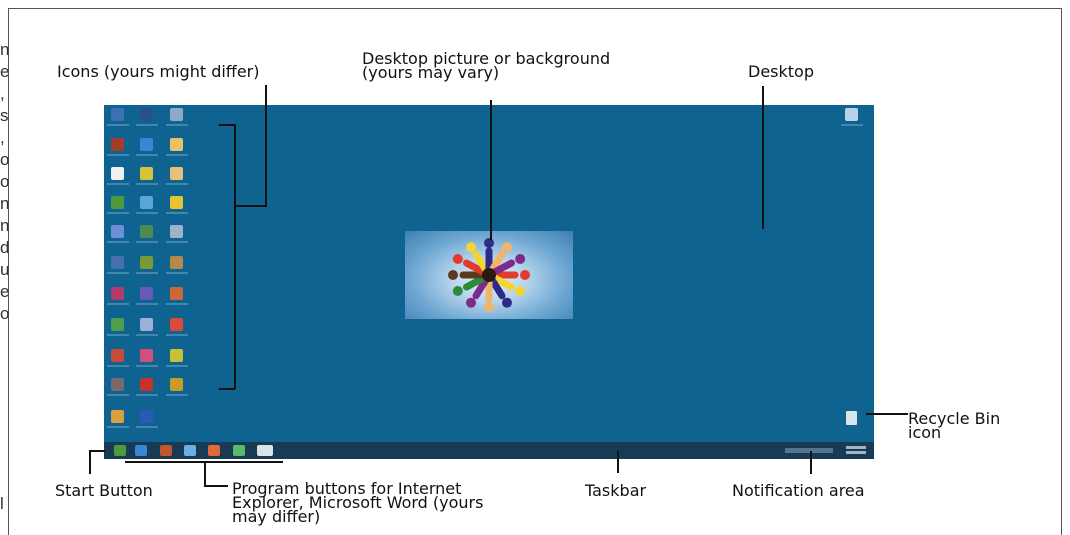 This screenshot has width=1070, height=535. What do you see at coordinates (616, 490) in the screenshot?
I see `taskbar-label: Taskbar` at bounding box center [616, 490].